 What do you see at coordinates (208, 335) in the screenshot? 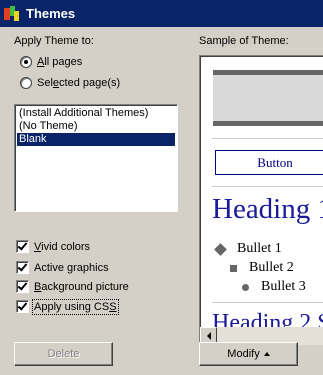
I see `arrow-left-icon` at bounding box center [208, 335].